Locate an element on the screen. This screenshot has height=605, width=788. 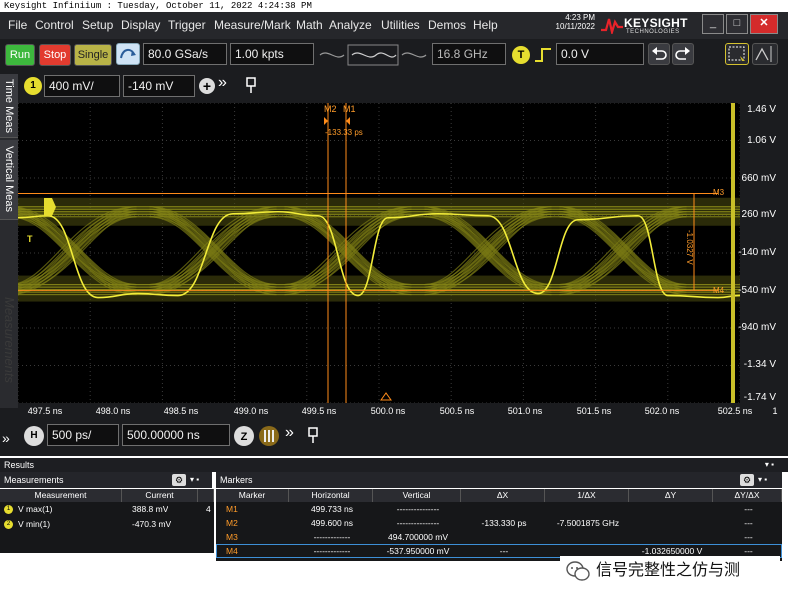
minimize-button: _ is located at coordinates (713, 24).